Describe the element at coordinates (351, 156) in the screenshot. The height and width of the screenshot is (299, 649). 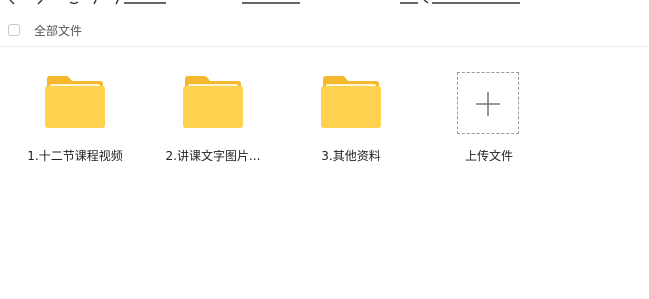
I see `file-name: 3.其他资料` at that location.